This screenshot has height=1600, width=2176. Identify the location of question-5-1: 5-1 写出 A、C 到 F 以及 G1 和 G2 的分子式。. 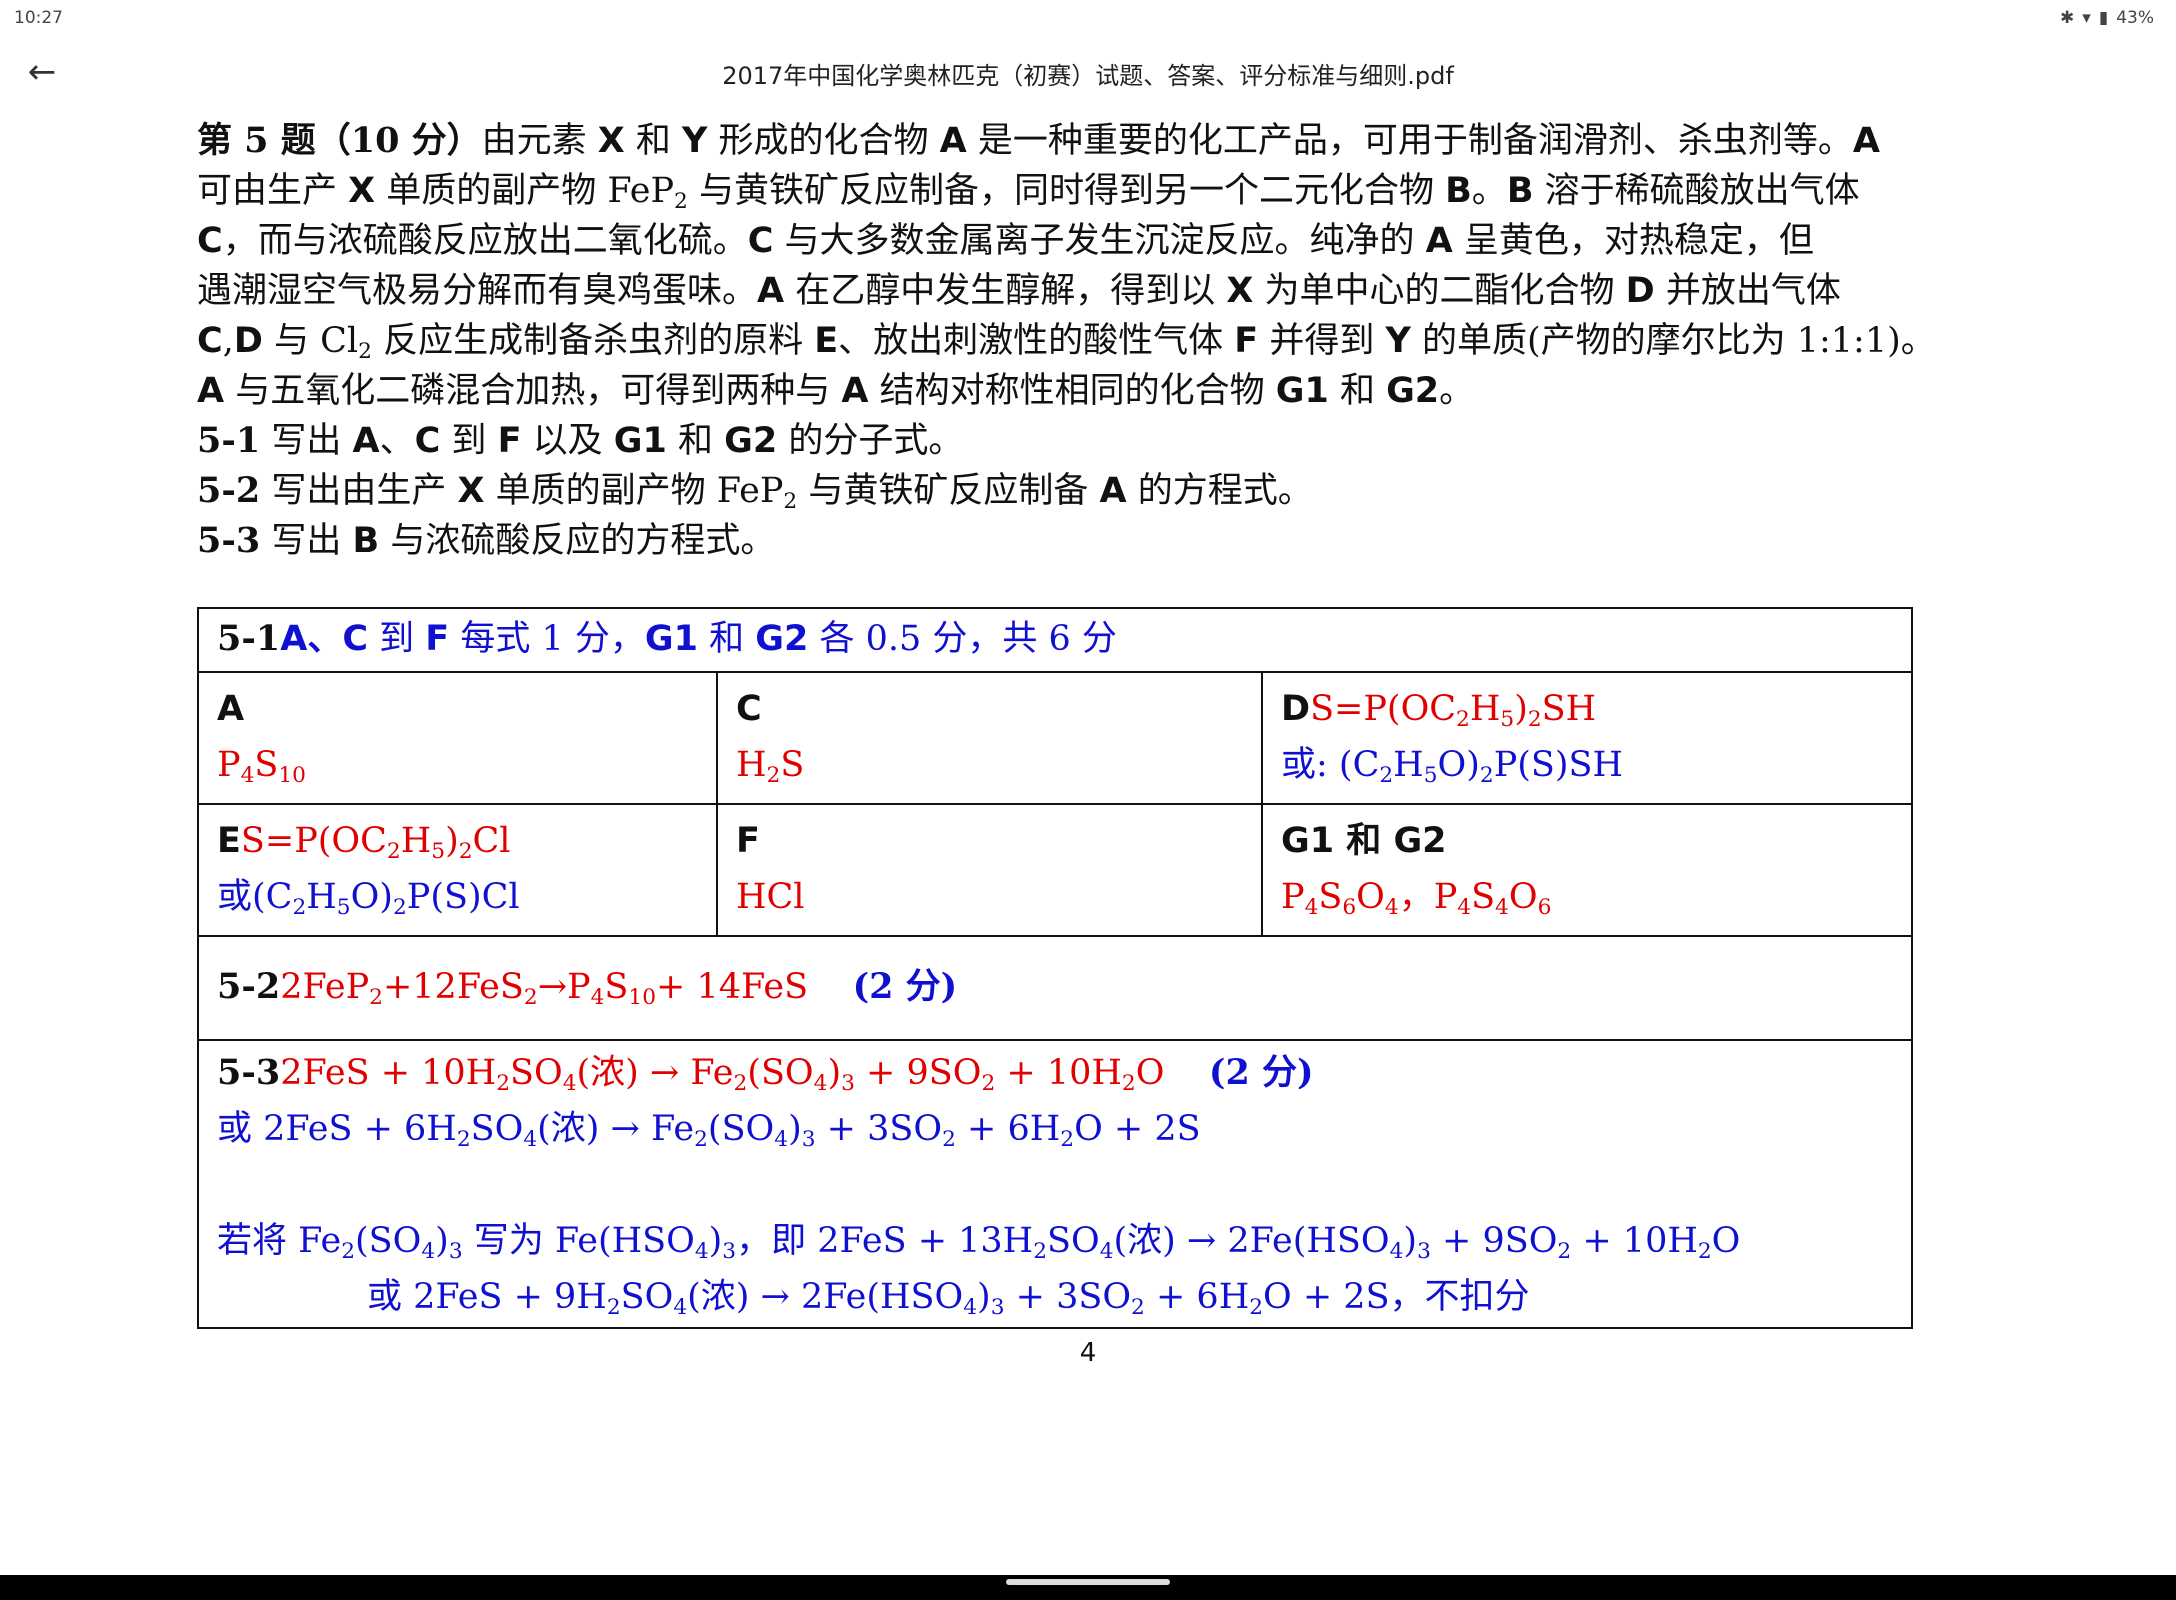
(580, 440).